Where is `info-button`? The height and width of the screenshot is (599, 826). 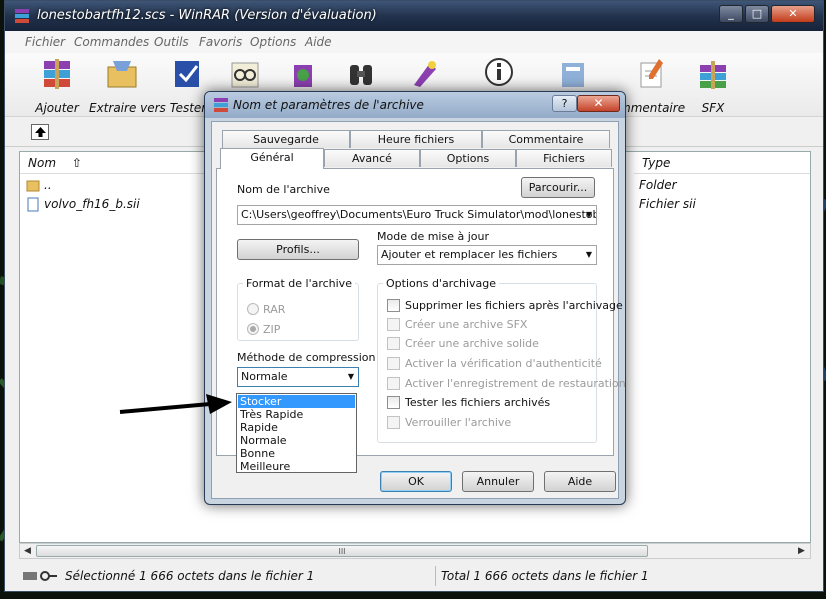
info-button is located at coordinates (499, 75).